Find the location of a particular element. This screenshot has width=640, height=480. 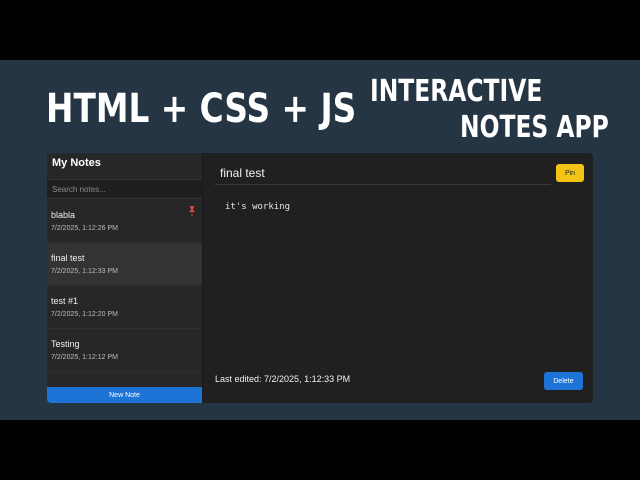

search-input is located at coordinates (124, 189).